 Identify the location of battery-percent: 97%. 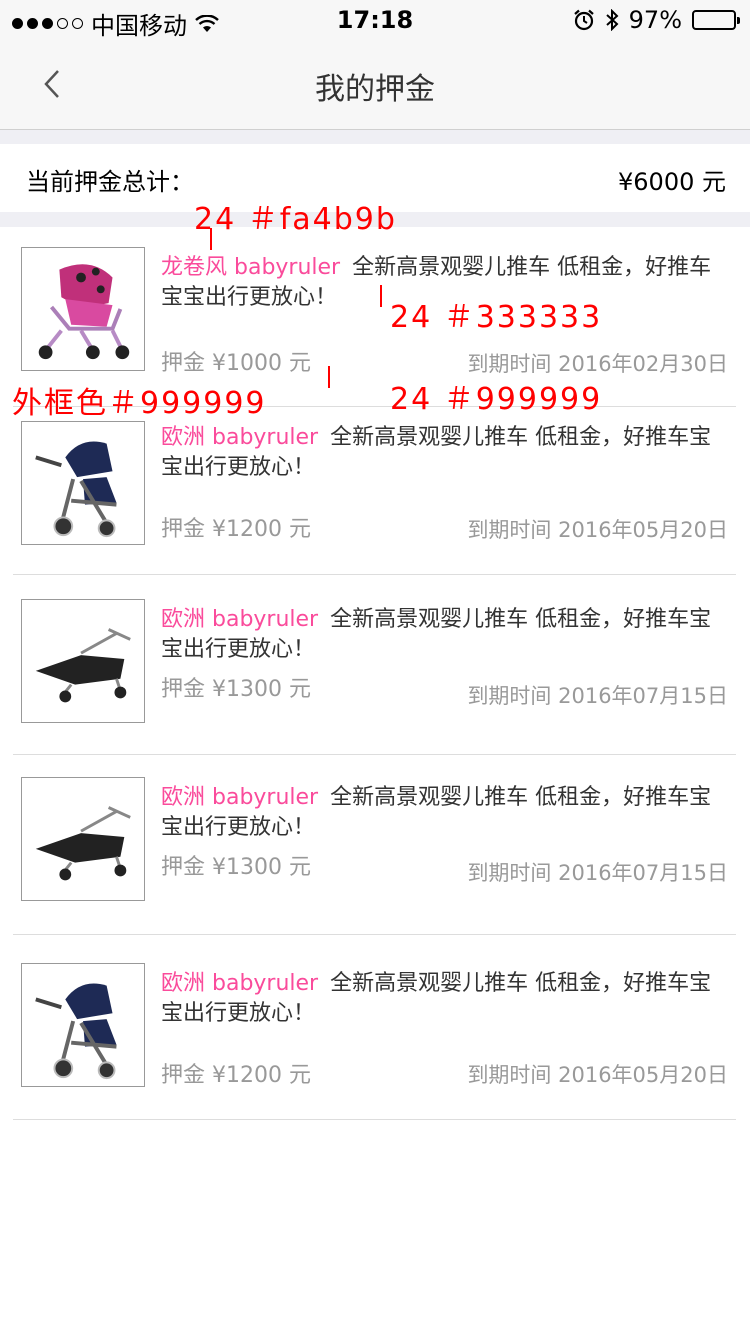
(655, 20).